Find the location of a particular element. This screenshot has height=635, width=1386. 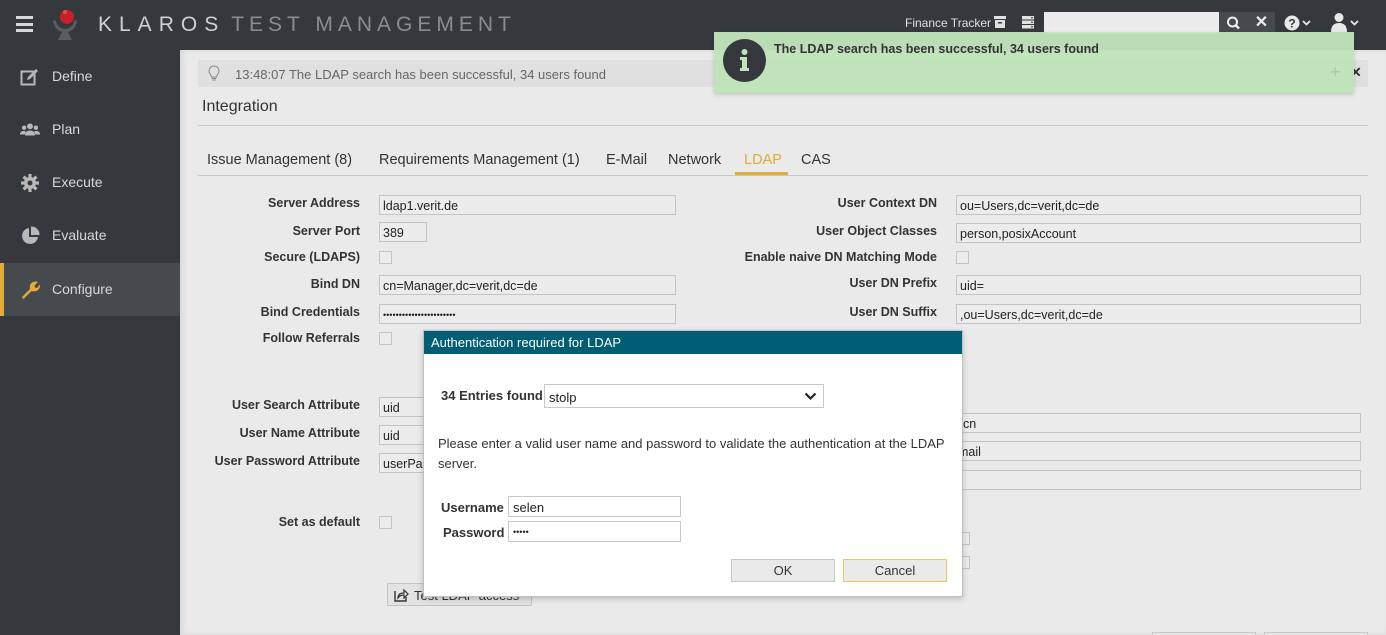

bind-dn-field: cn=Manager,dc=verit,dc=de is located at coordinates (527, 285).